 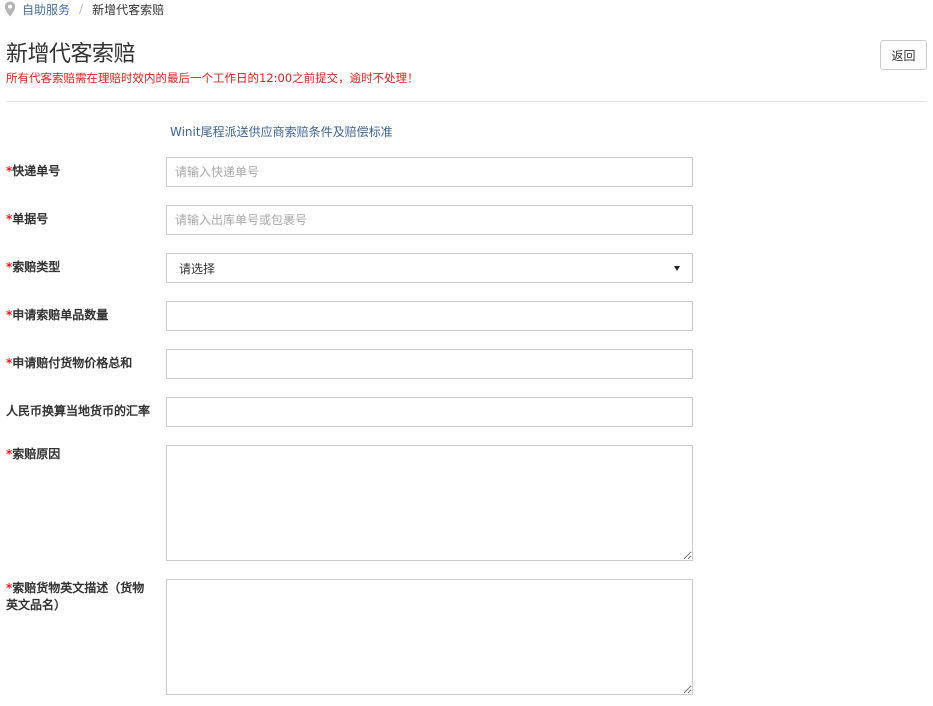 I want to click on back-button: 返回, so click(x=903, y=55).